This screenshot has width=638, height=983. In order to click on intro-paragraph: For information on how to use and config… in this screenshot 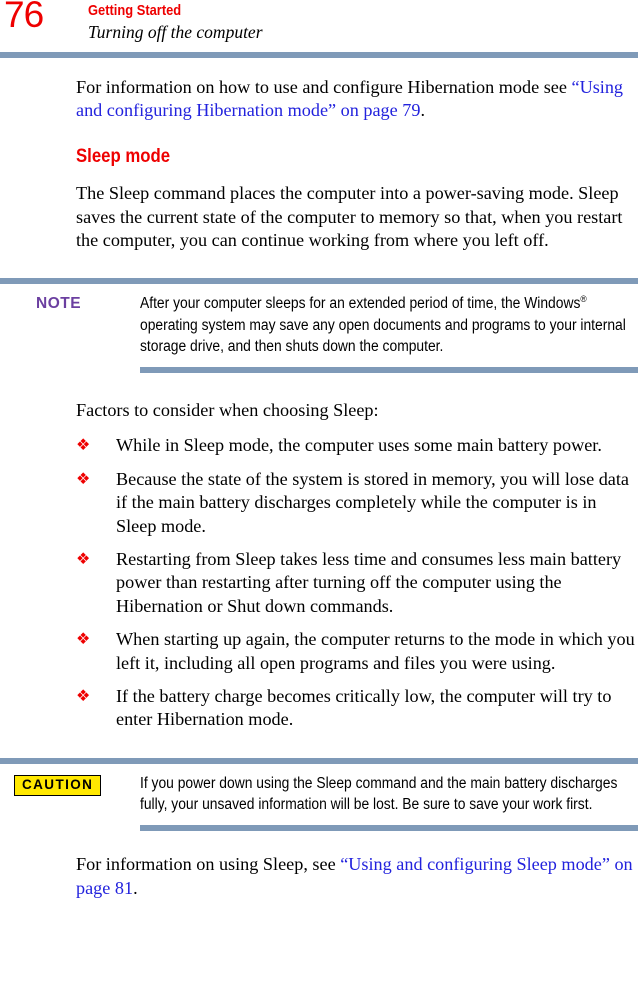, I will do `click(357, 99)`.